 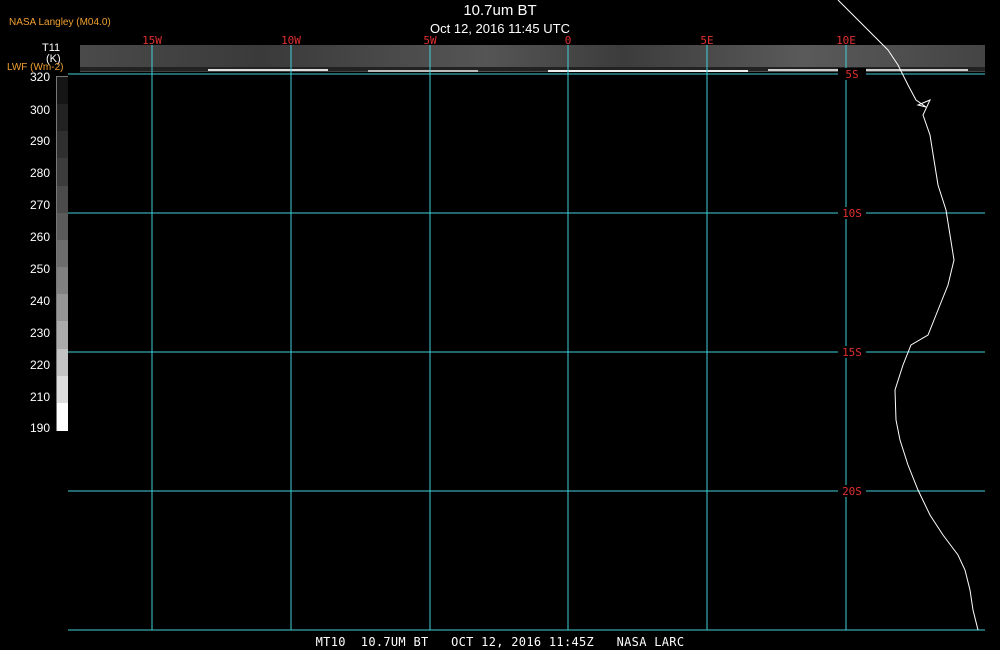 I want to click on map-title: 10.7um BT, so click(x=500, y=10).